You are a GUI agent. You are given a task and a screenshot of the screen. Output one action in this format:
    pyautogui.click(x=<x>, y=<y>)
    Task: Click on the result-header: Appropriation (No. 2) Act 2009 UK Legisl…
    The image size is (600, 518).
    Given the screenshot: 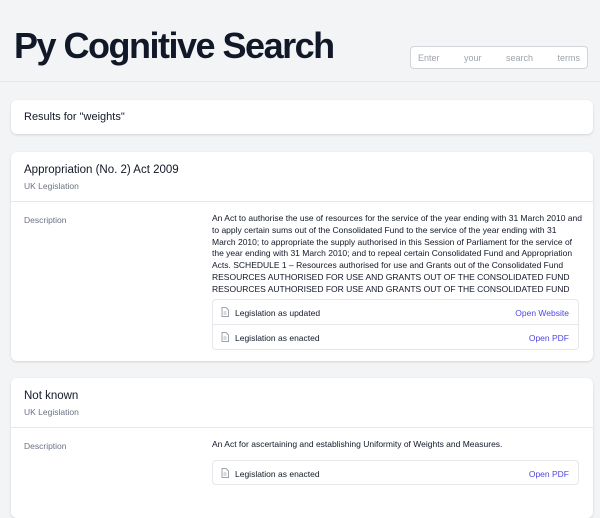 What is the action you would take?
    pyautogui.click(x=302, y=177)
    